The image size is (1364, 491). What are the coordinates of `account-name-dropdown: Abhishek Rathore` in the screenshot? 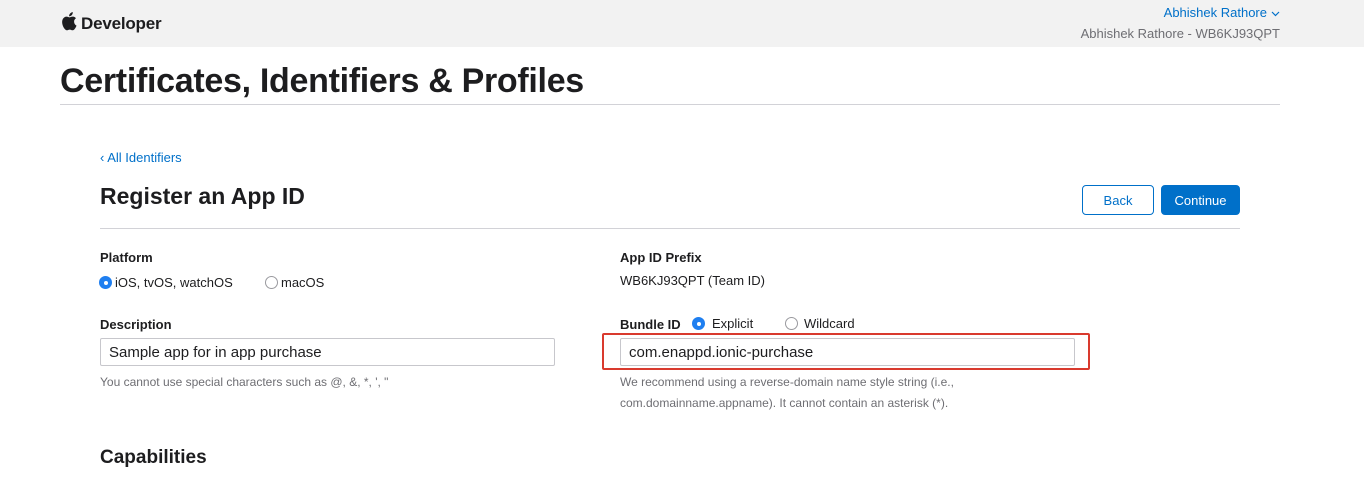 It's located at (1222, 13).